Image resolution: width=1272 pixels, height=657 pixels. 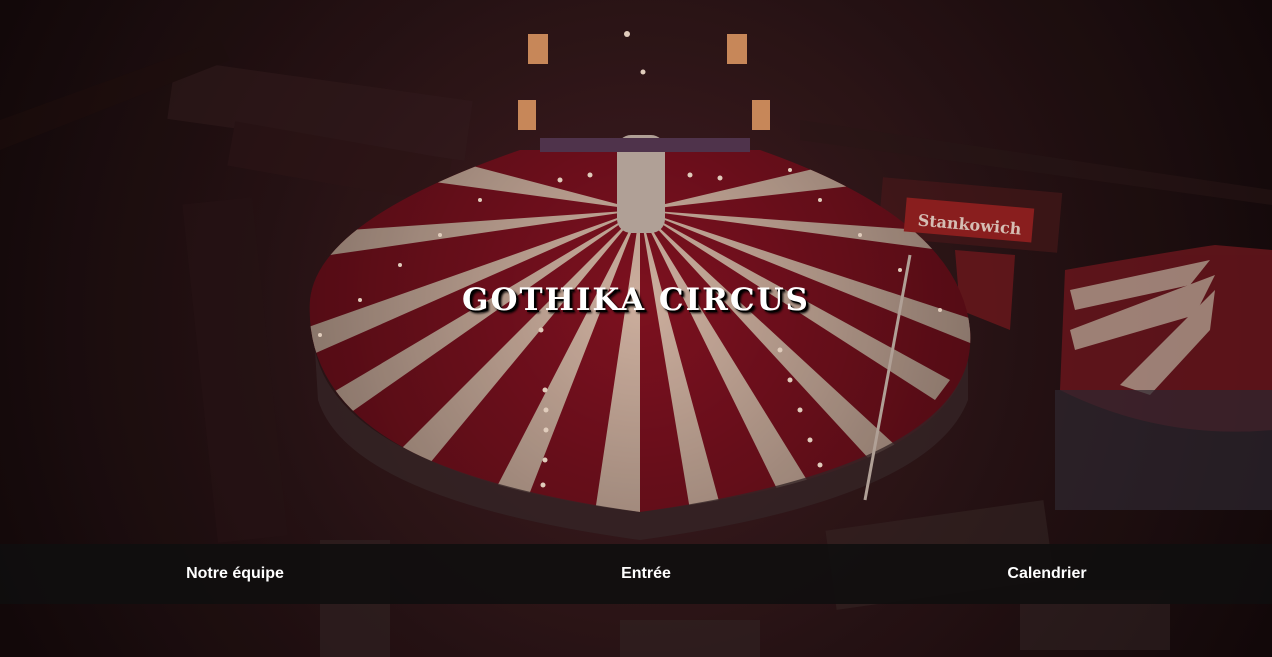 I want to click on nav-link-calendrier: Calendrier, so click(x=1047, y=574).